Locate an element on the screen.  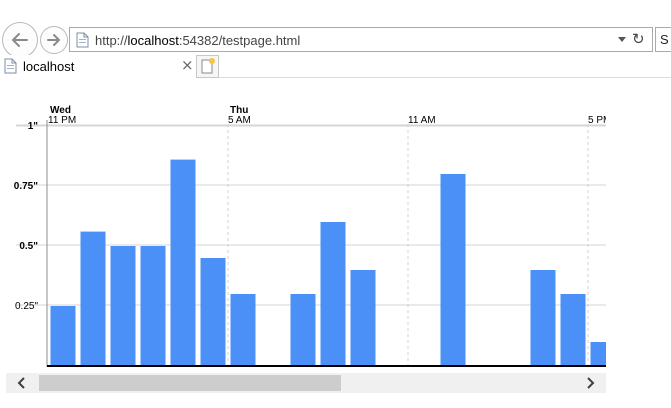
x-tick-time-label: 5 AM is located at coordinates (239, 120).